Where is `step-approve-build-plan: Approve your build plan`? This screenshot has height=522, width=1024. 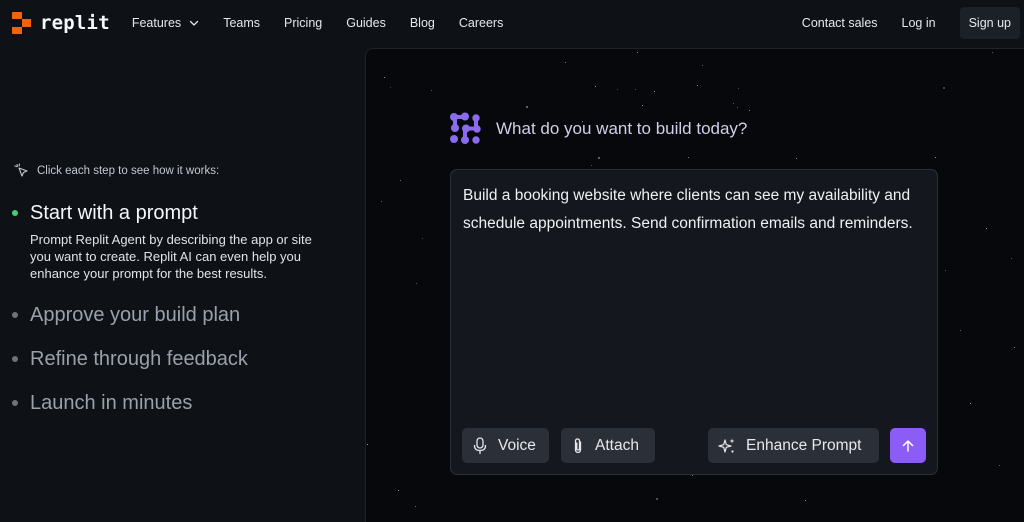
step-approve-build-plan: Approve your build plan is located at coordinates (172, 315).